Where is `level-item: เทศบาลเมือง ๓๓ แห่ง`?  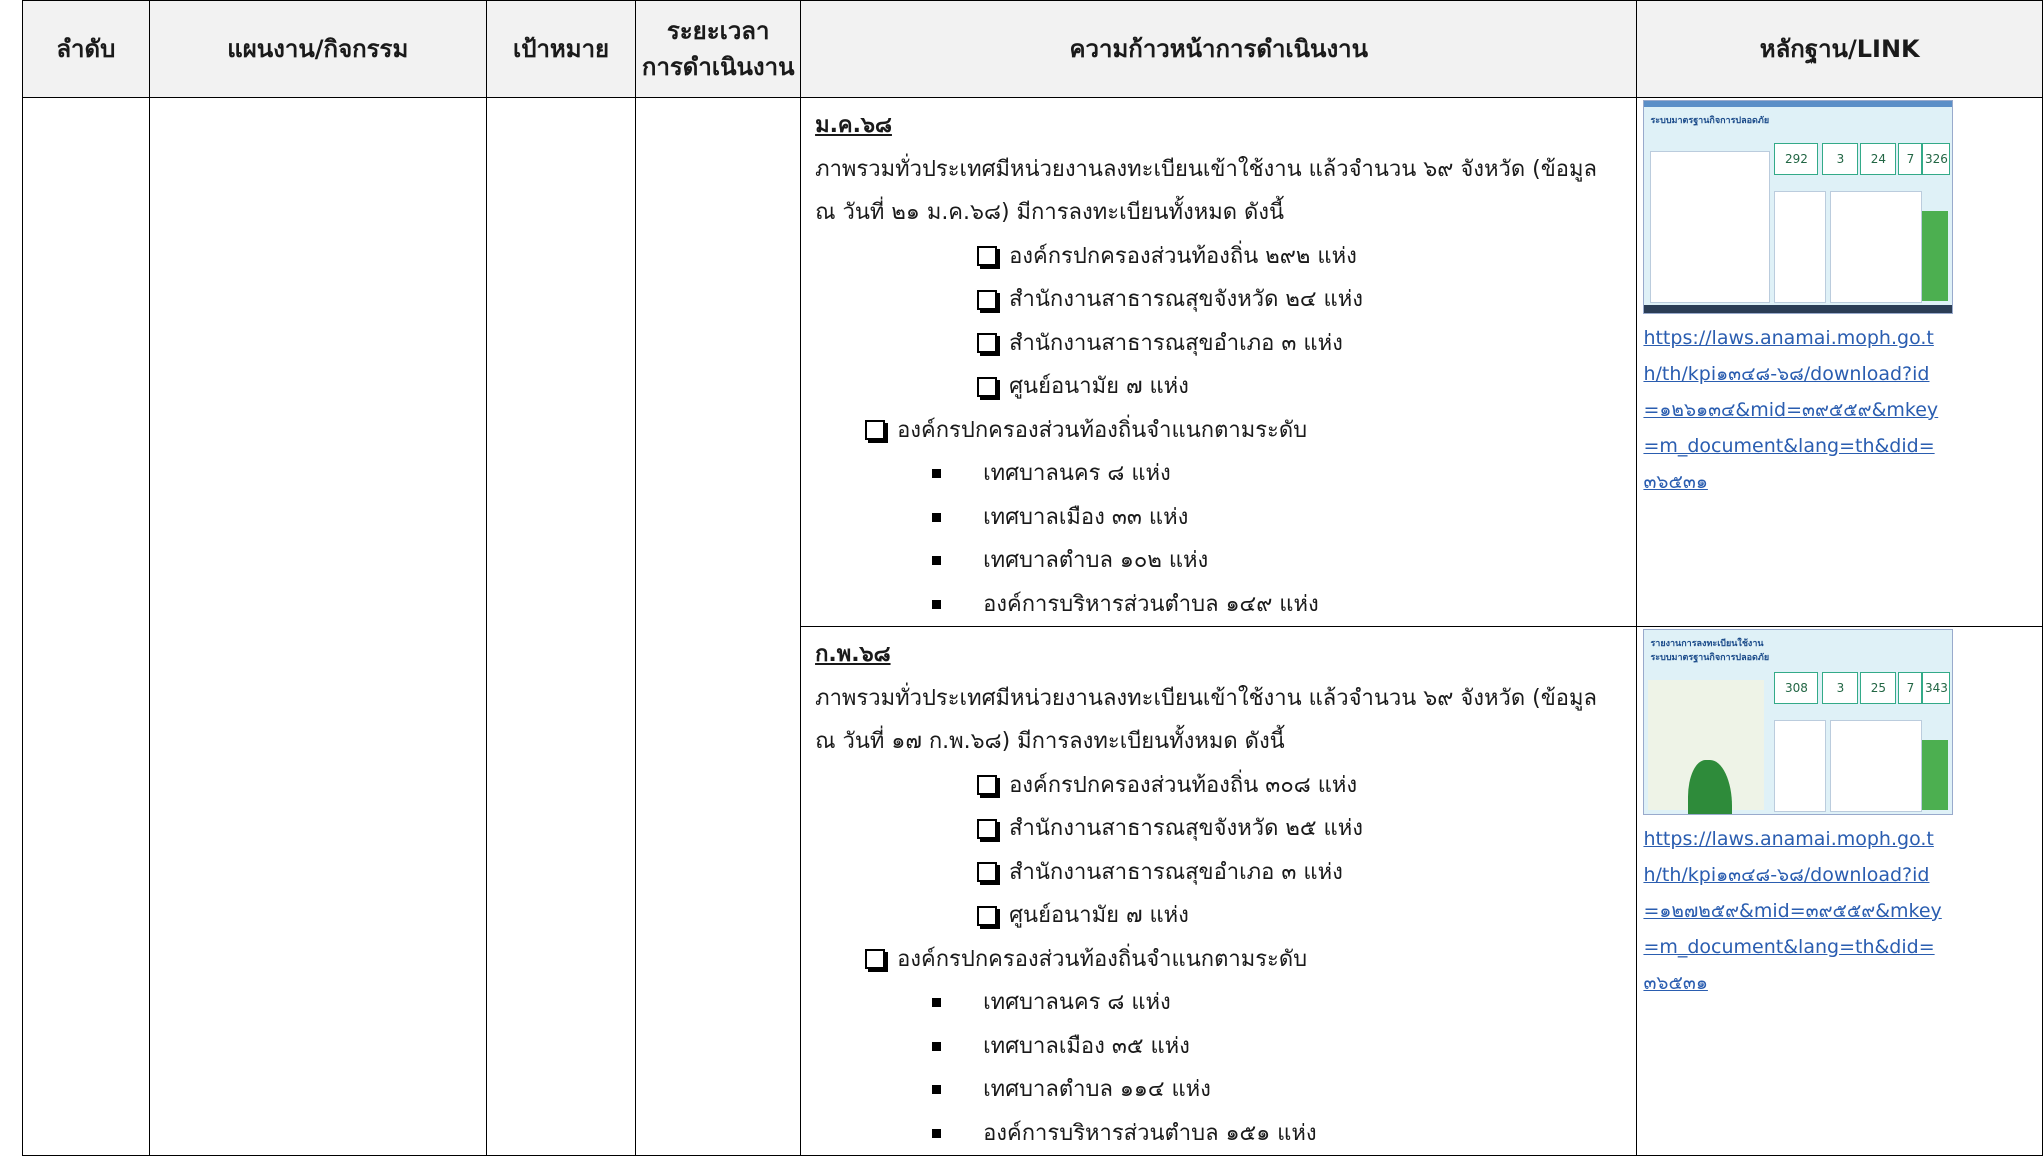 level-item: เทศบาลเมือง ๓๓ แห่ง is located at coordinates (1218, 518).